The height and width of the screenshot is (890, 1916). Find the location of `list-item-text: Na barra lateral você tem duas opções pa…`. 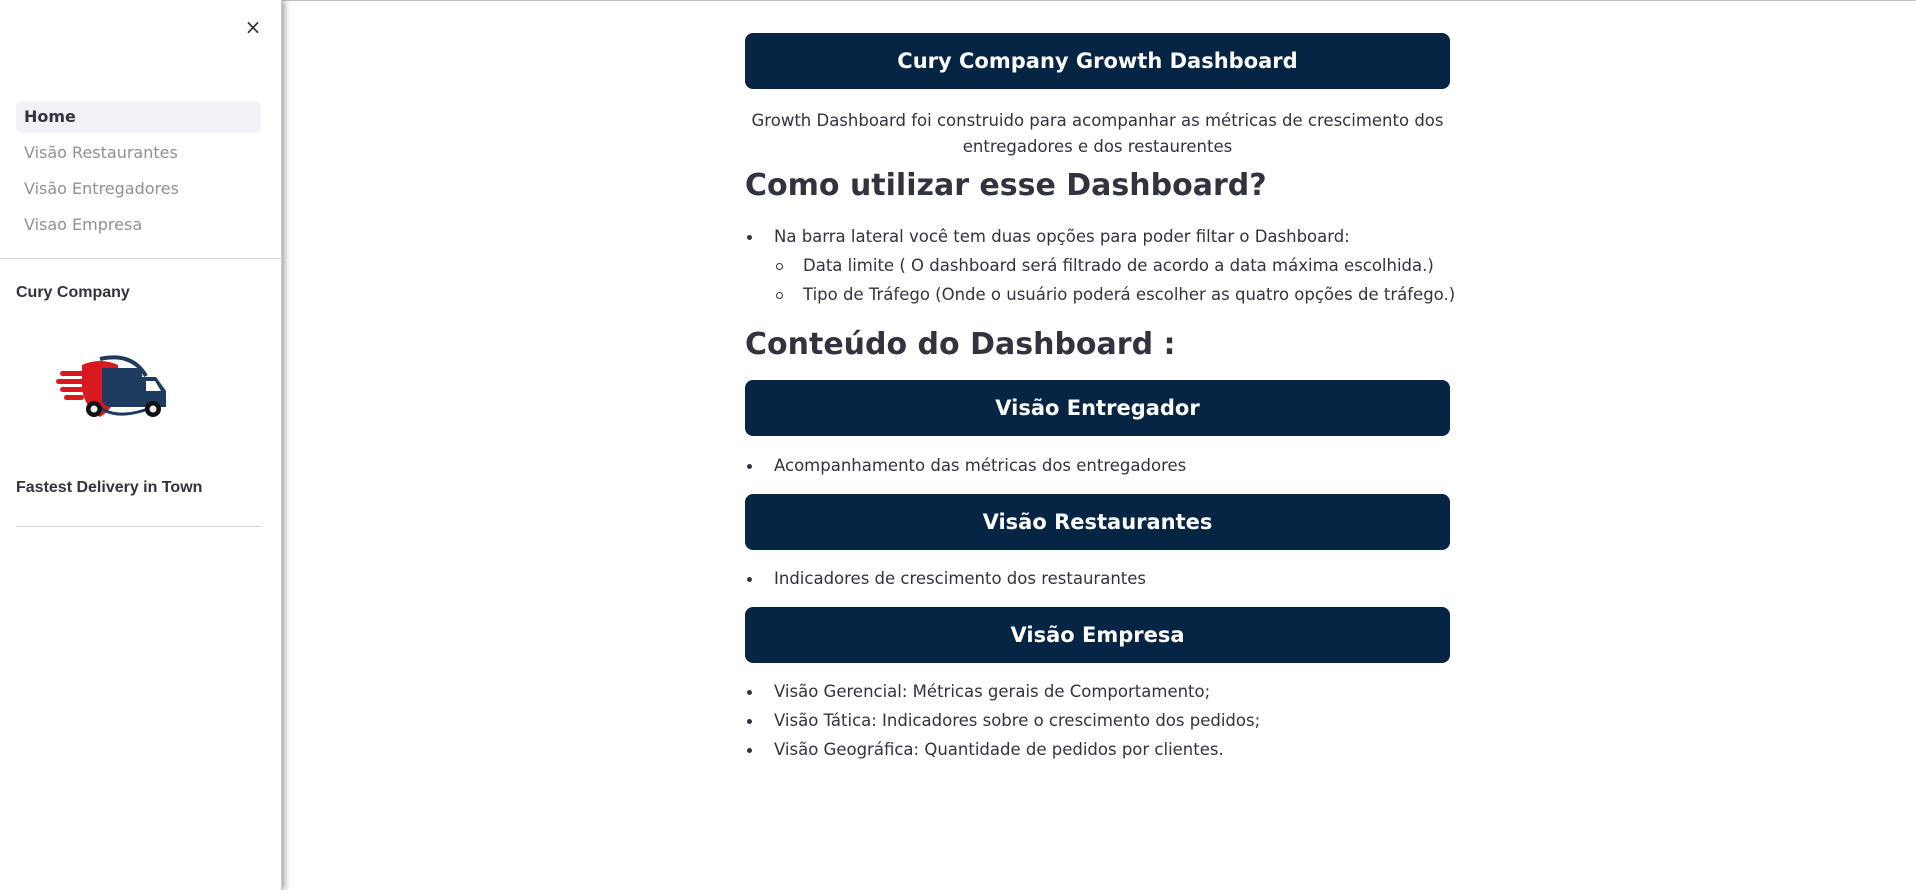

list-item-text: Na barra lateral você tem duas opções pa… is located at coordinates (1062, 236).